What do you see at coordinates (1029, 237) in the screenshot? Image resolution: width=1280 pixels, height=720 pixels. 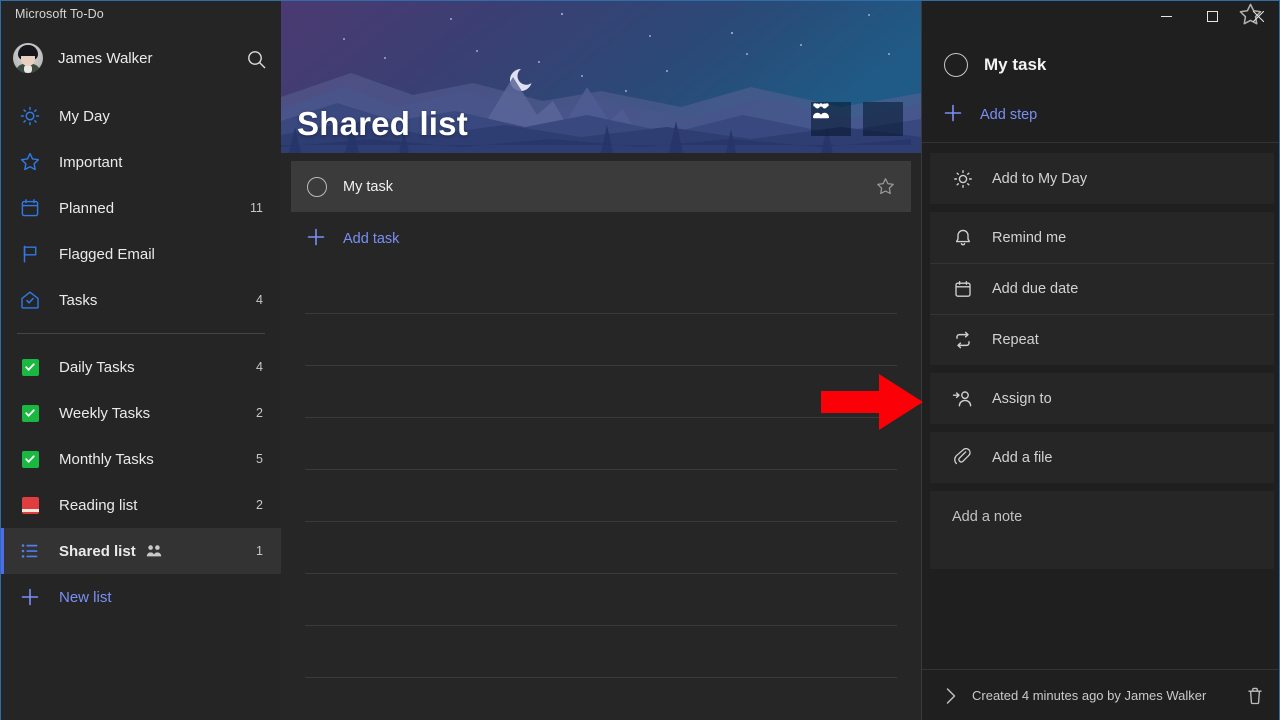 I see `detail-option-label: Remind me` at bounding box center [1029, 237].